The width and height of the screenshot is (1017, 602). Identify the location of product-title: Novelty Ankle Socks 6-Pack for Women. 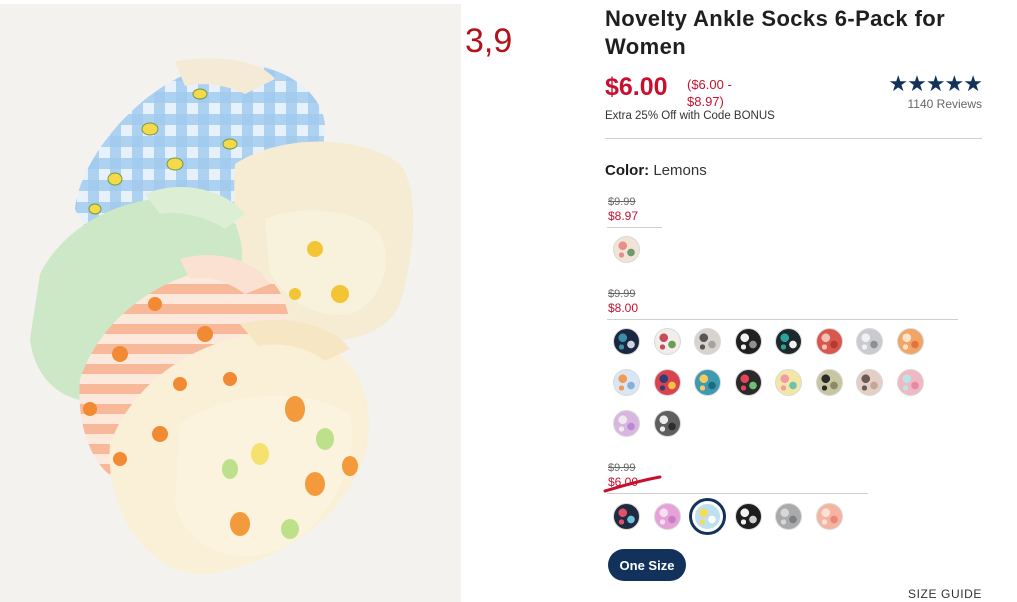
(775, 32).